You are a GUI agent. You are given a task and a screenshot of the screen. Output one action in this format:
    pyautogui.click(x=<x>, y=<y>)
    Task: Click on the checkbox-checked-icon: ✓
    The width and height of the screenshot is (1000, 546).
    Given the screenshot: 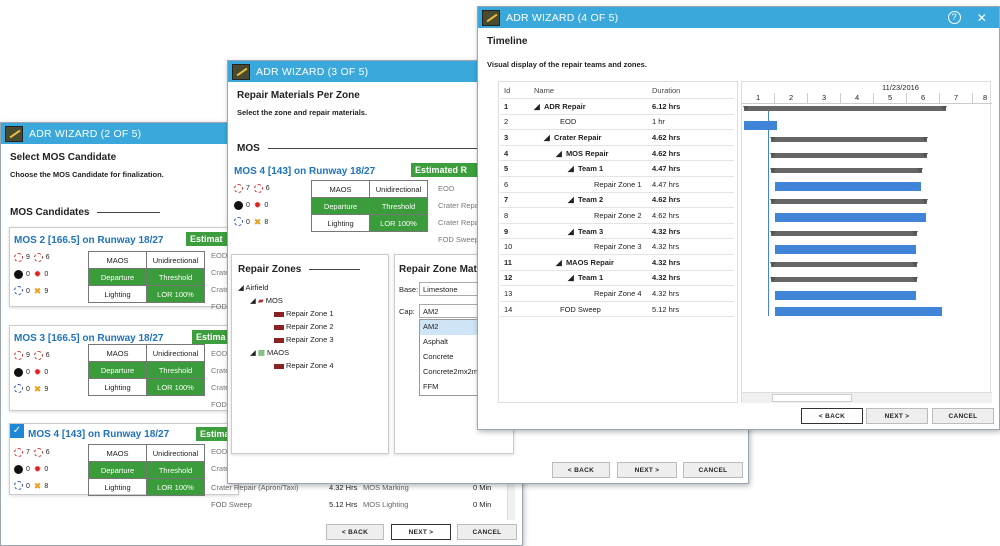 What is the action you would take?
    pyautogui.click(x=17, y=431)
    